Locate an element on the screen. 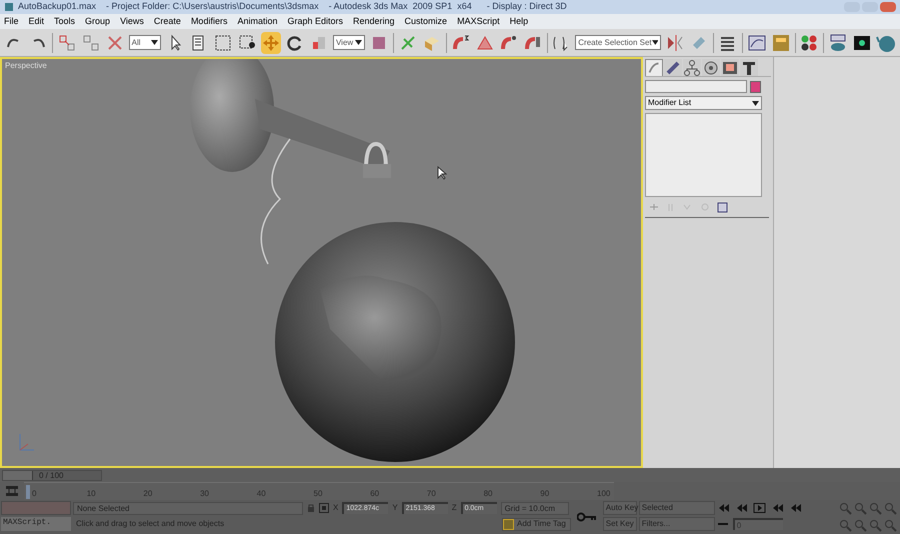 This screenshot has width=900, height=534. curve-editor-icon is located at coordinates (756, 42).